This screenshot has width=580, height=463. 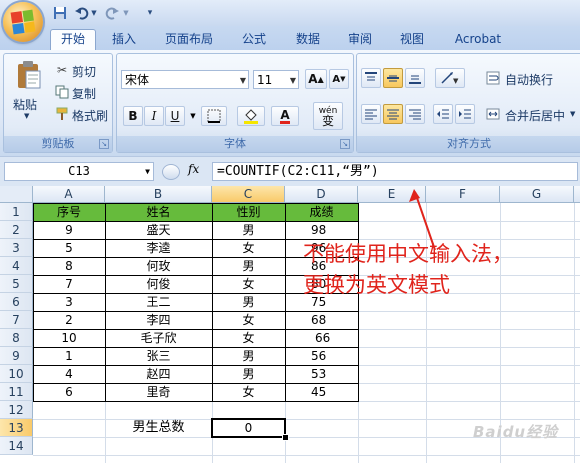 What do you see at coordinates (158, 248) in the screenshot?
I see `table-cell: 李逵` at bounding box center [158, 248].